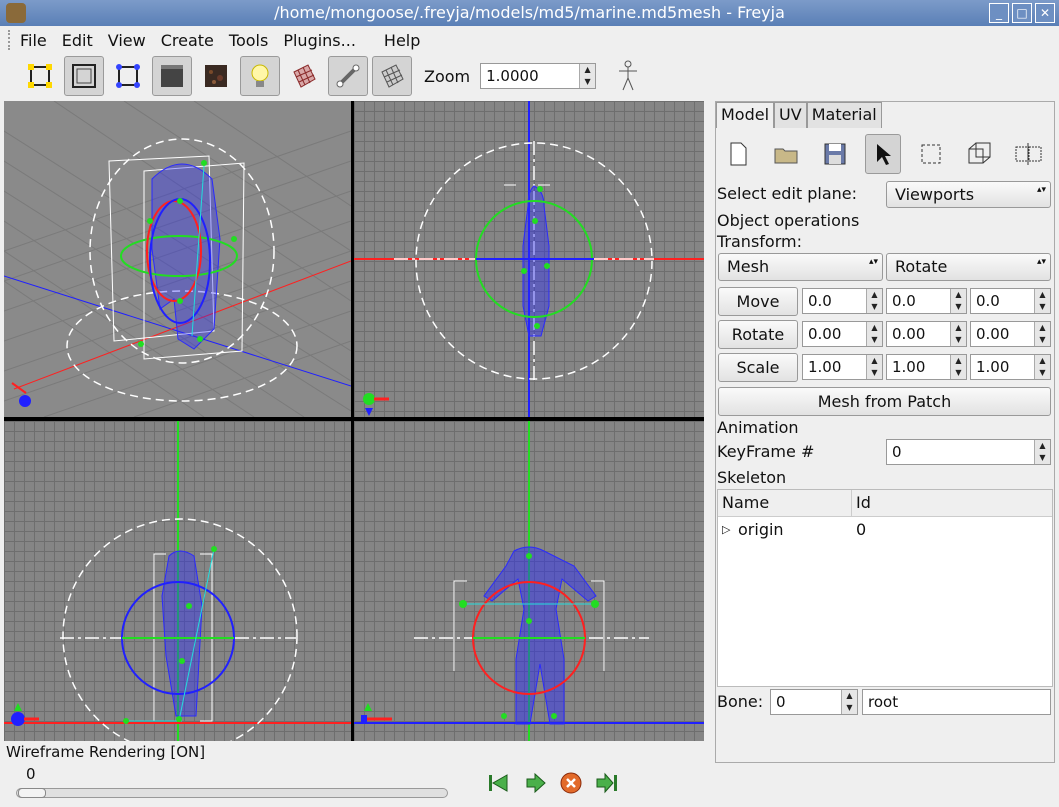  I want to click on skip-to-start-icon, so click(499, 783).